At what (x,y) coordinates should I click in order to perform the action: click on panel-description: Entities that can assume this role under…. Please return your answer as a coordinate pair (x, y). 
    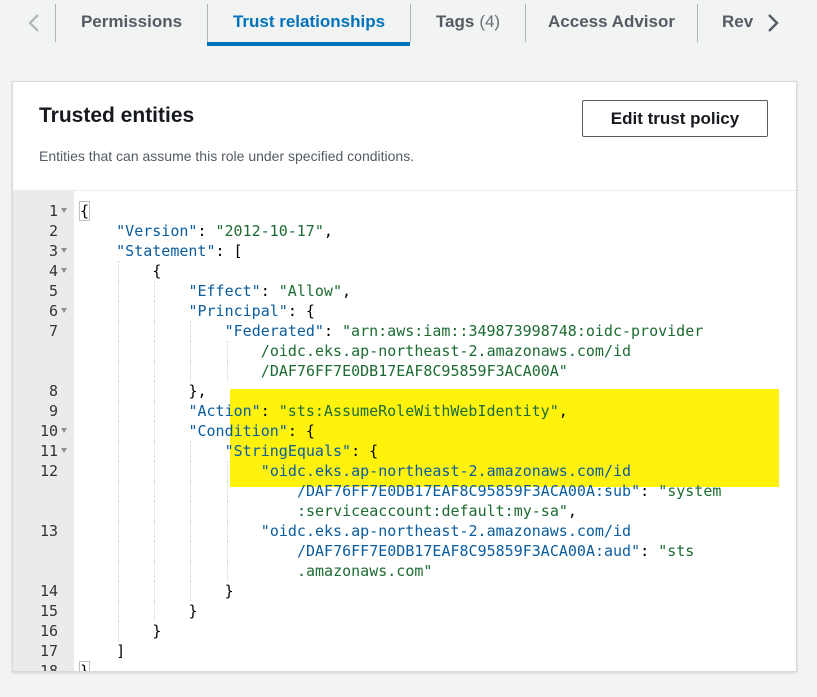
    Looking at the image, I should click on (227, 156).